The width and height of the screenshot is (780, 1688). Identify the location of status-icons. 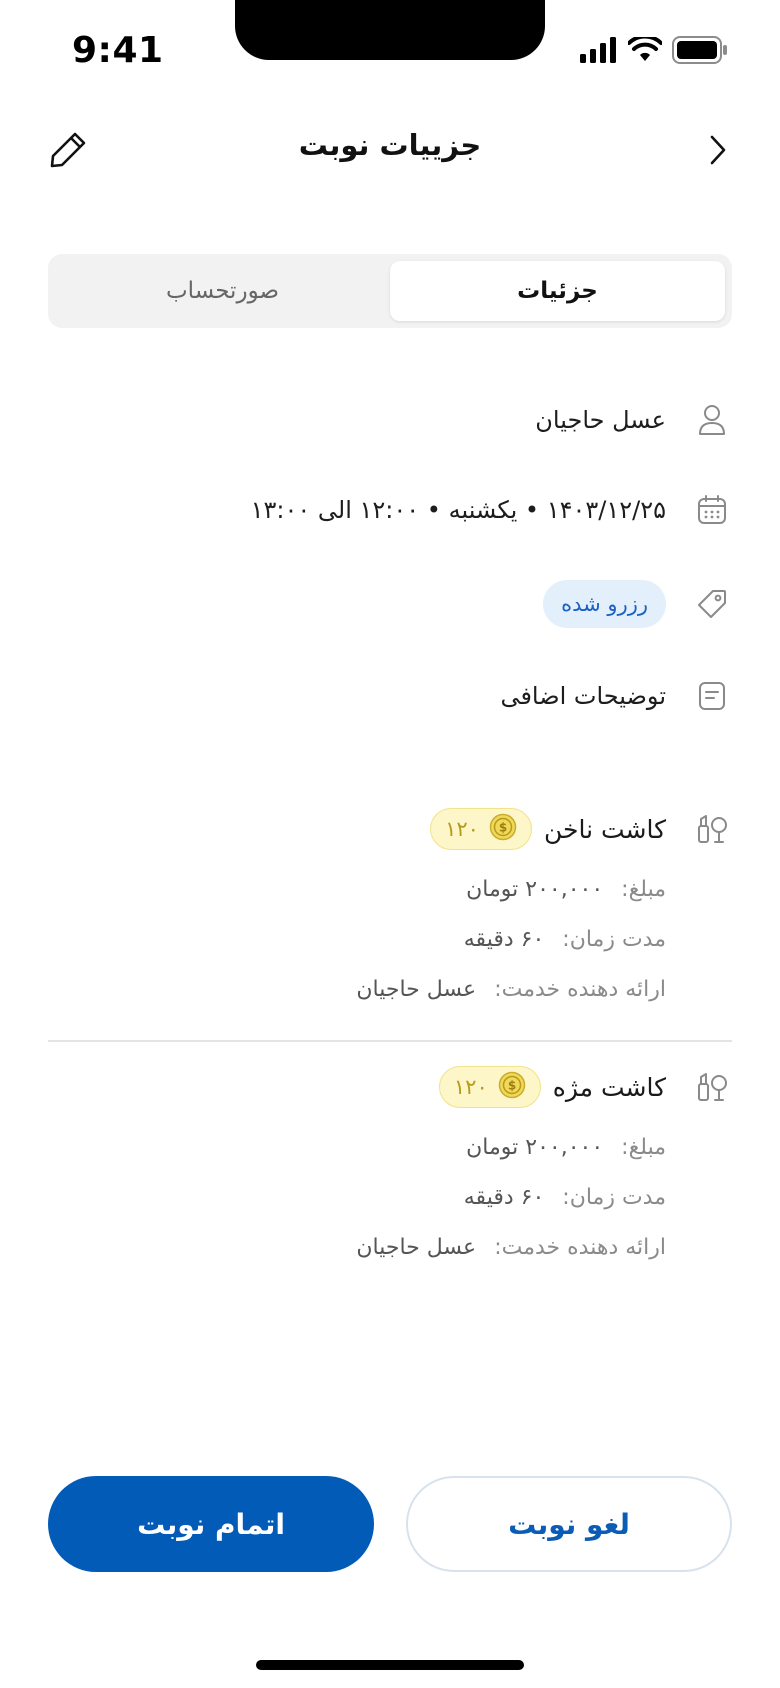
(654, 51).